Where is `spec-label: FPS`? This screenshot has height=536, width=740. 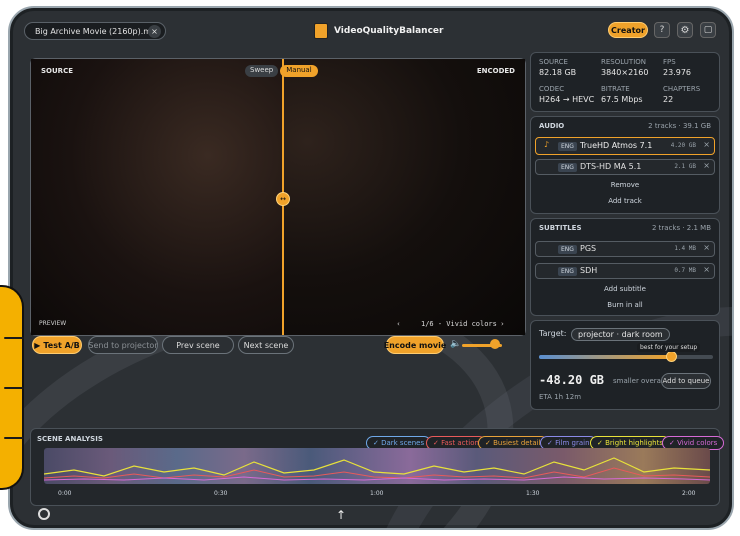
spec-label: FPS is located at coordinates (669, 62).